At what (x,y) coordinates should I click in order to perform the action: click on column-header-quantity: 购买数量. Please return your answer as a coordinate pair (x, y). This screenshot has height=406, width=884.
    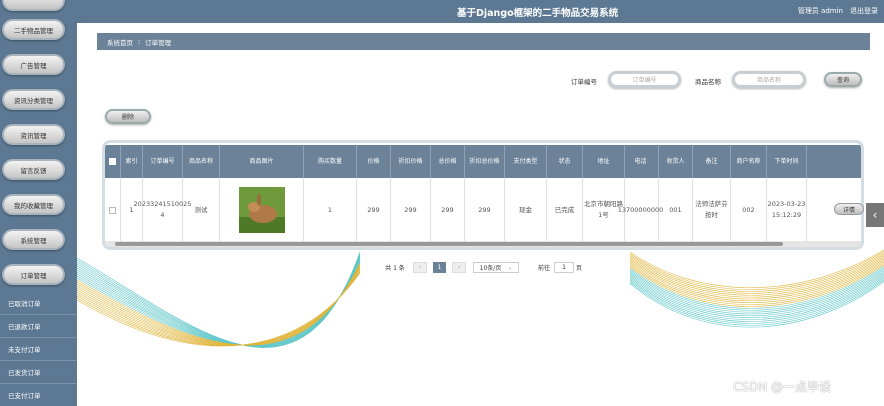
    Looking at the image, I should click on (330, 161).